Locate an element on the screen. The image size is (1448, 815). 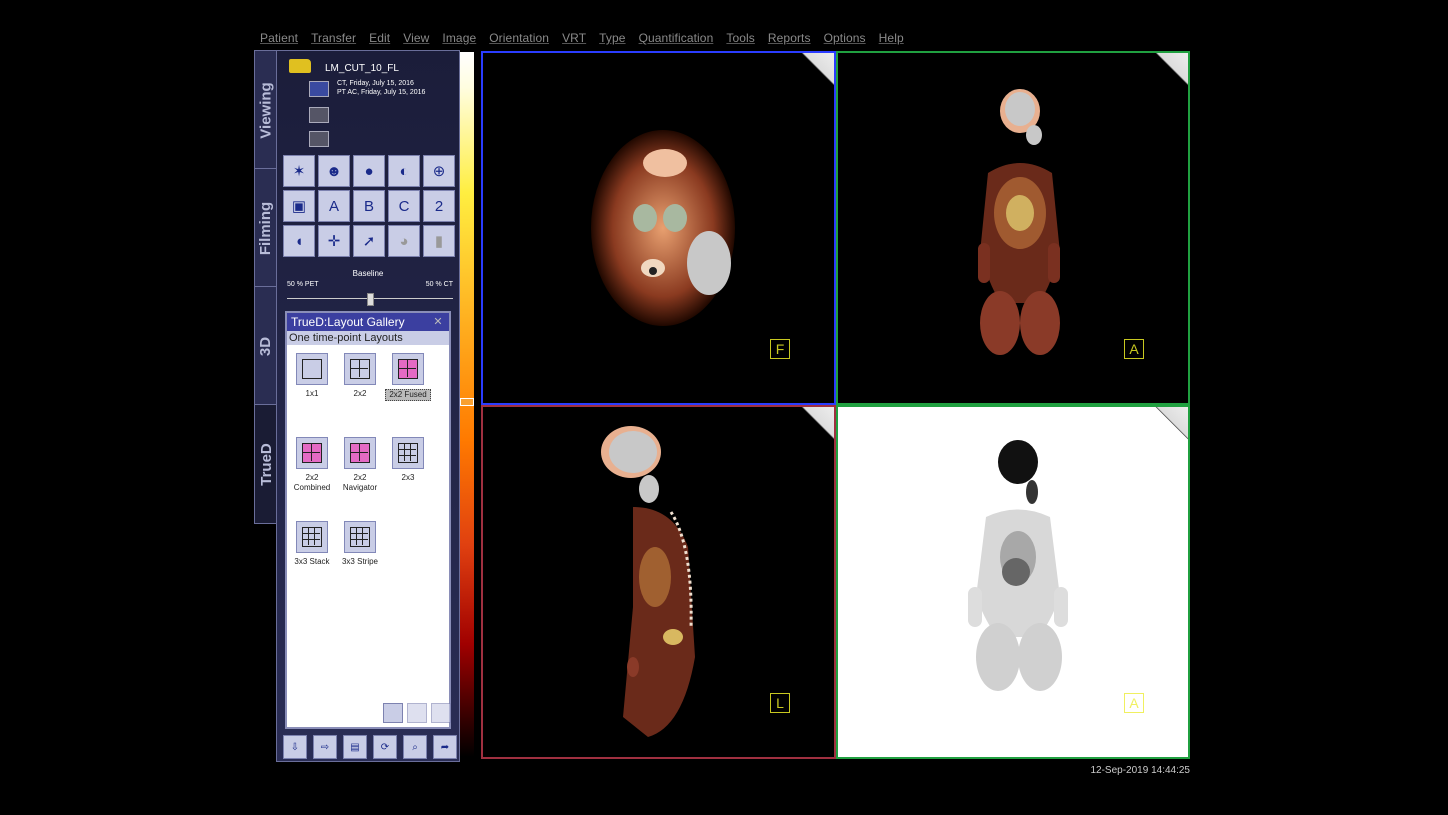
tab-viewing-label: Viewing is located at coordinates (266, 110).